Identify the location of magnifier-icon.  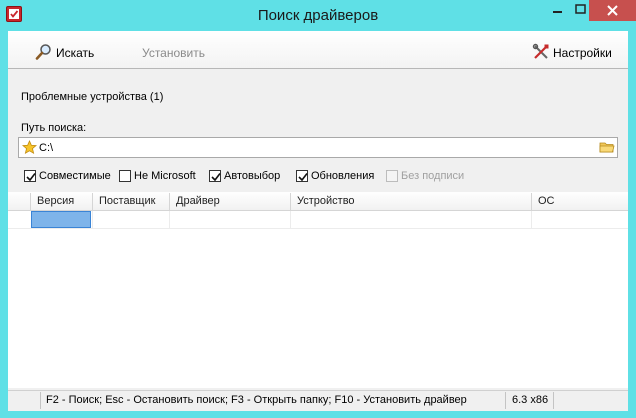
(44, 53).